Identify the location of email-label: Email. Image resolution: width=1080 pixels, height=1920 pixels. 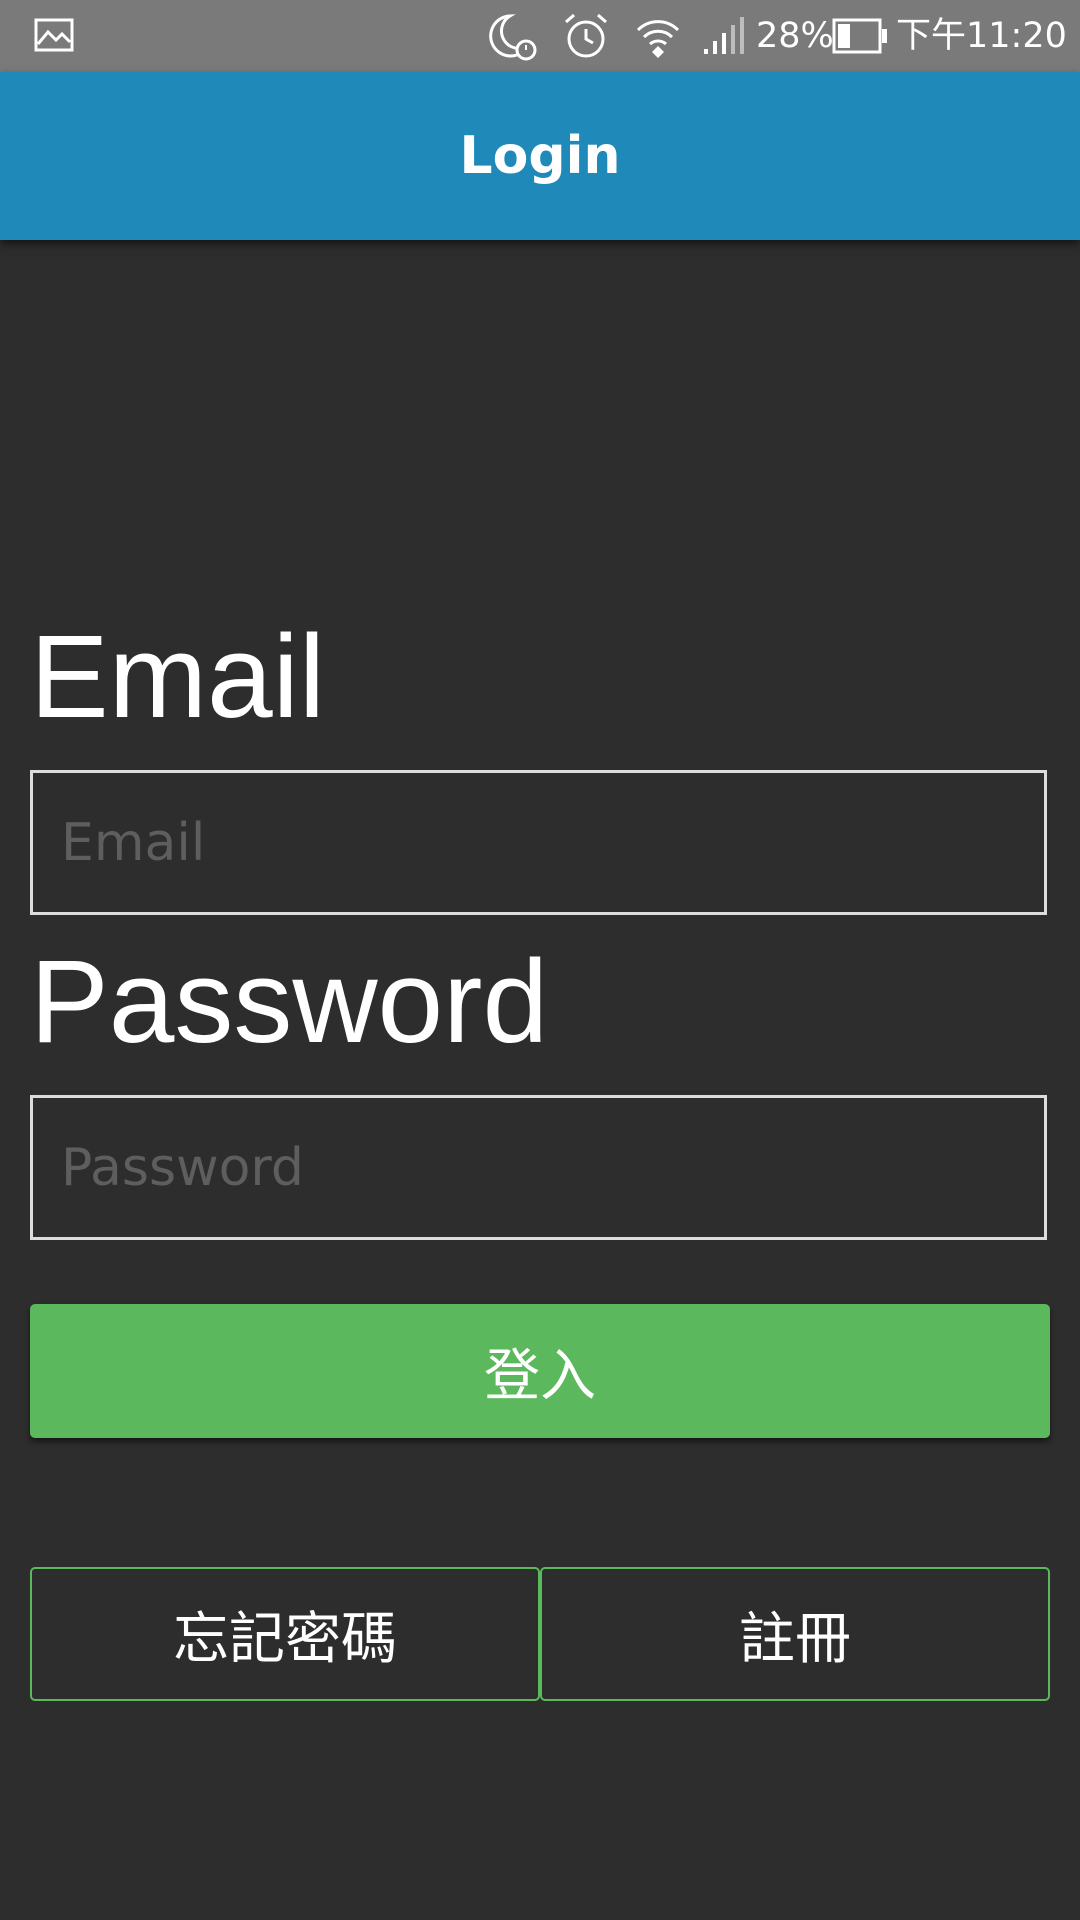
(178, 677).